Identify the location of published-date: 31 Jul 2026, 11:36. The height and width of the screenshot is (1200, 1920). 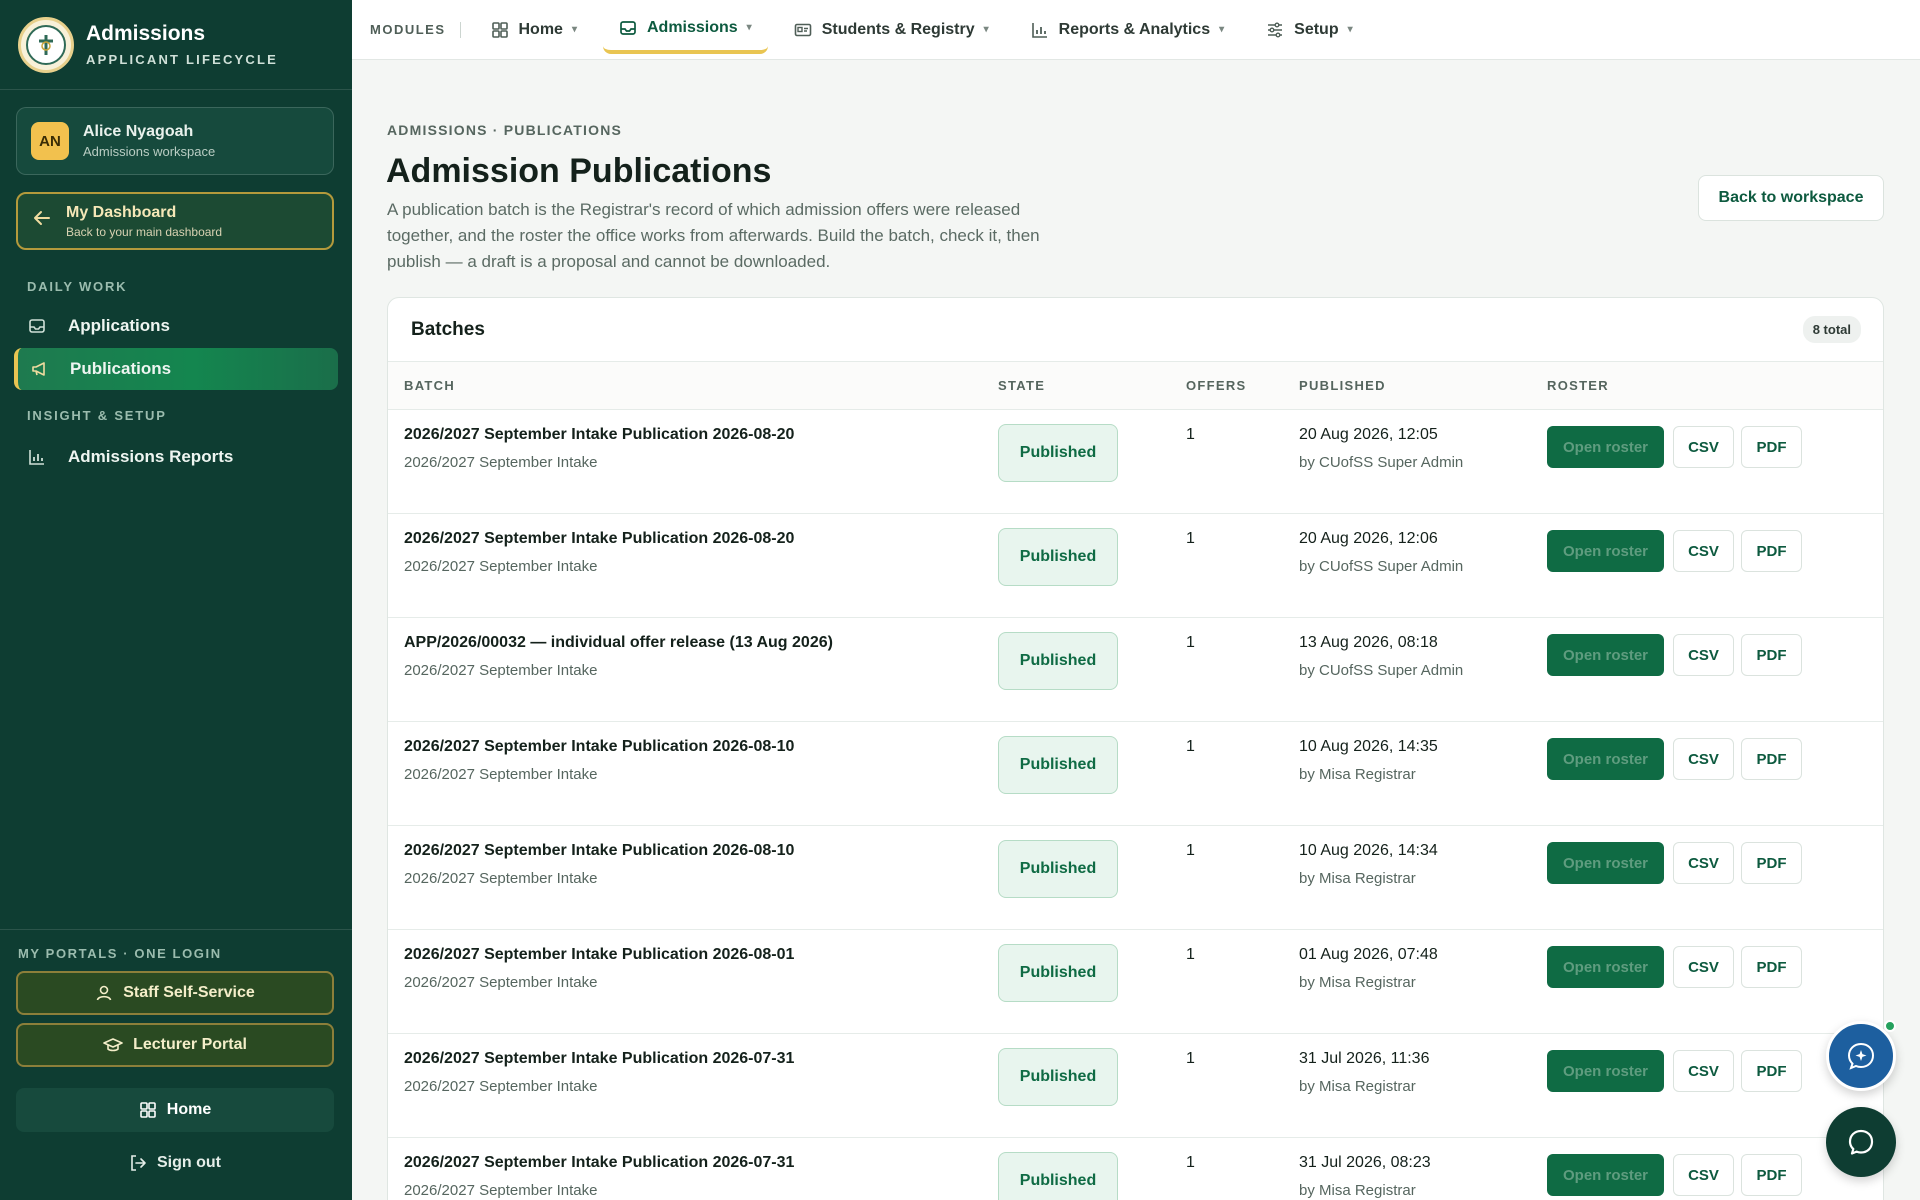
(1364, 1058).